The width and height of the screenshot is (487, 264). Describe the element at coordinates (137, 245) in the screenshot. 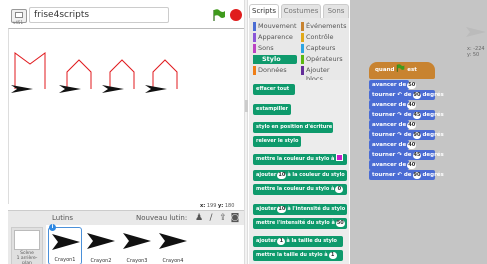

I see `sprite-tile-crayon3: Crayon3` at that location.